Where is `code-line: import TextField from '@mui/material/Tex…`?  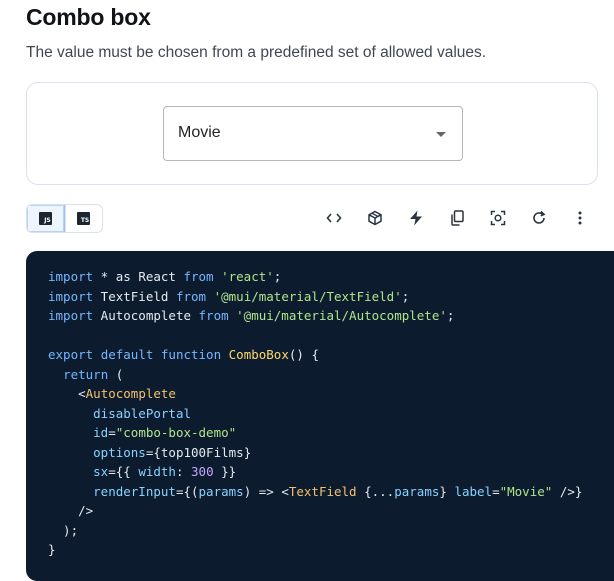
code-line: import TextField from '@mui/material/Tex… is located at coordinates (228, 296).